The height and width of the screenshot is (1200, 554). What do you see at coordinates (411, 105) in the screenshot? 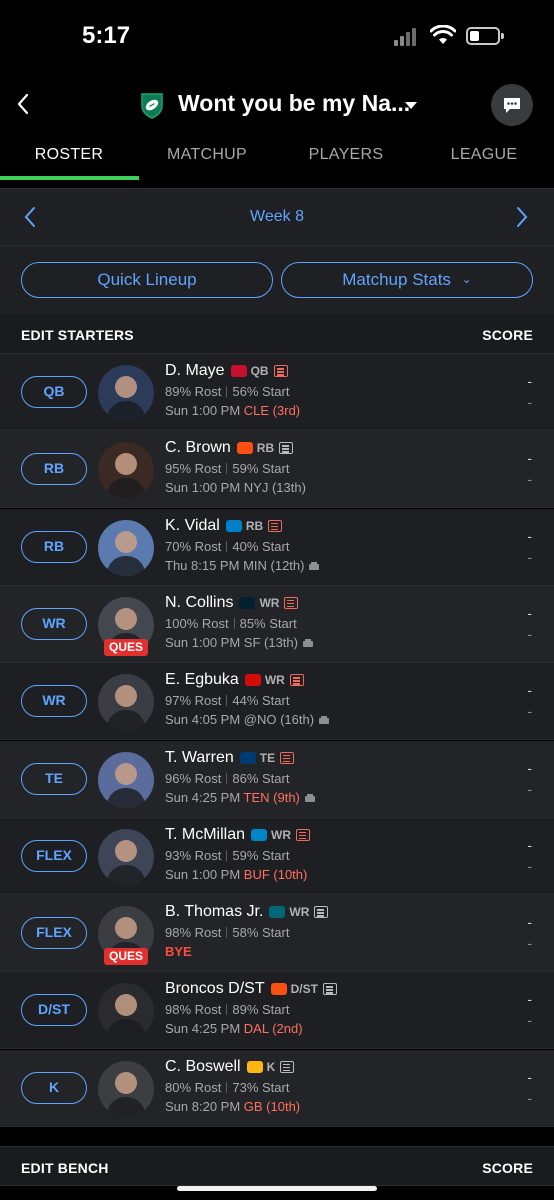
I see `caret-down-icon` at bounding box center [411, 105].